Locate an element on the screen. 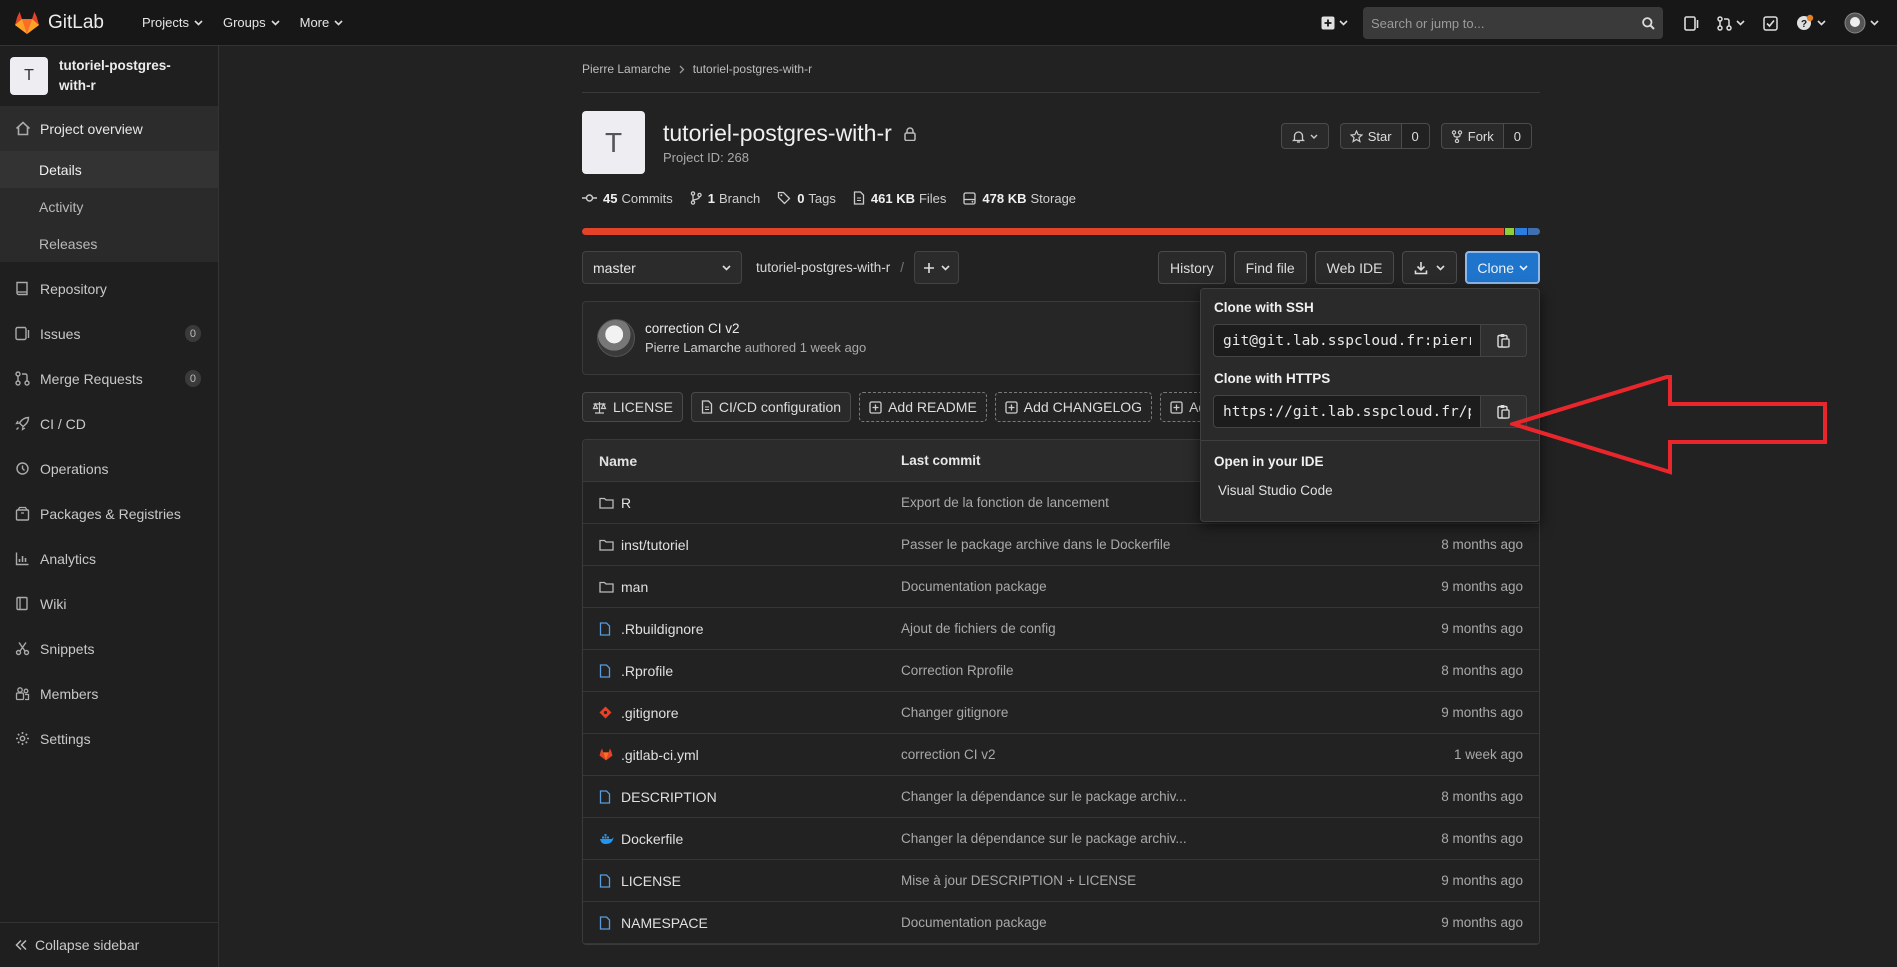  gitlab-home-link: GitLab is located at coordinates (69, 23).